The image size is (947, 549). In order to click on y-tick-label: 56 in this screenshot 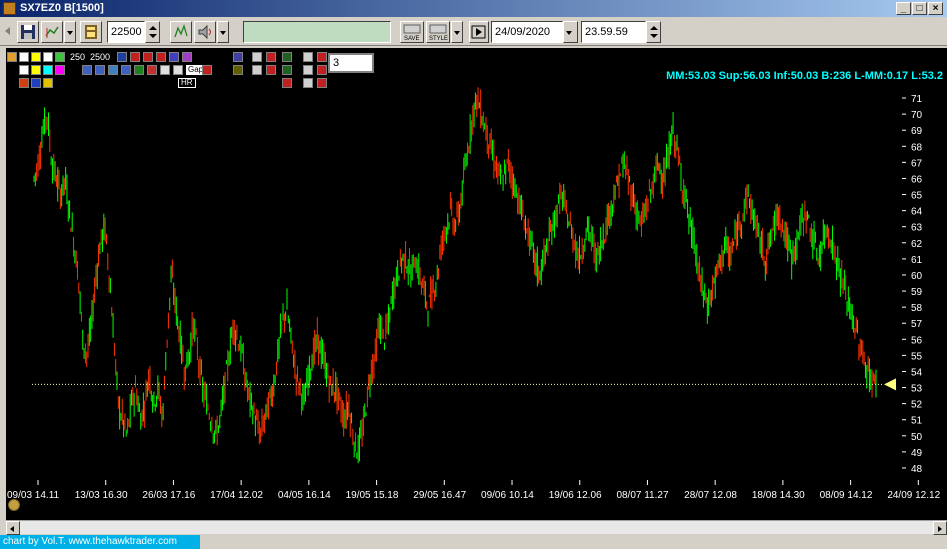, I will do `click(917, 340)`.